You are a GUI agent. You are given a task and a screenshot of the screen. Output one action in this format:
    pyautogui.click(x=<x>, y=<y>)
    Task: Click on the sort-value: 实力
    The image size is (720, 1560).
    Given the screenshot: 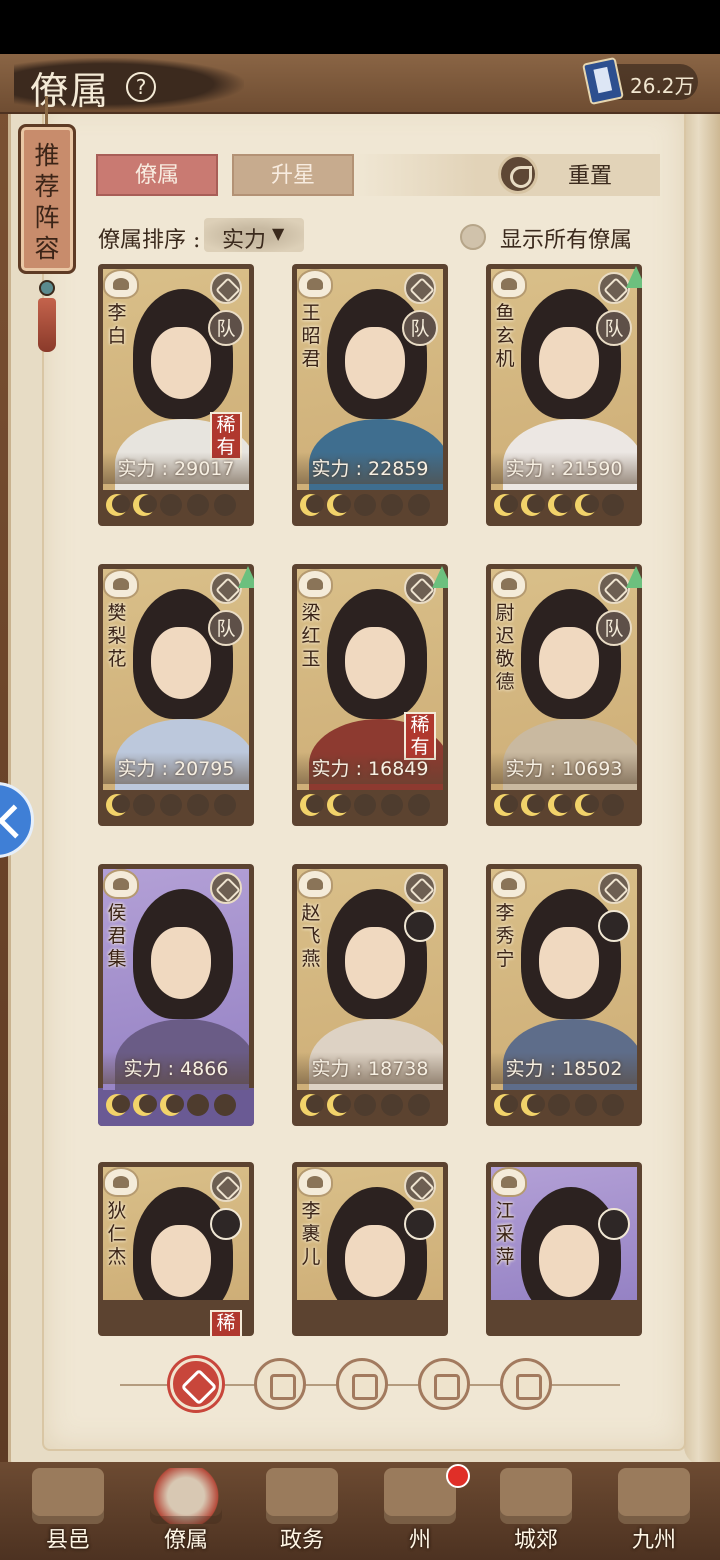 What is the action you would take?
    pyautogui.click(x=244, y=238)
    